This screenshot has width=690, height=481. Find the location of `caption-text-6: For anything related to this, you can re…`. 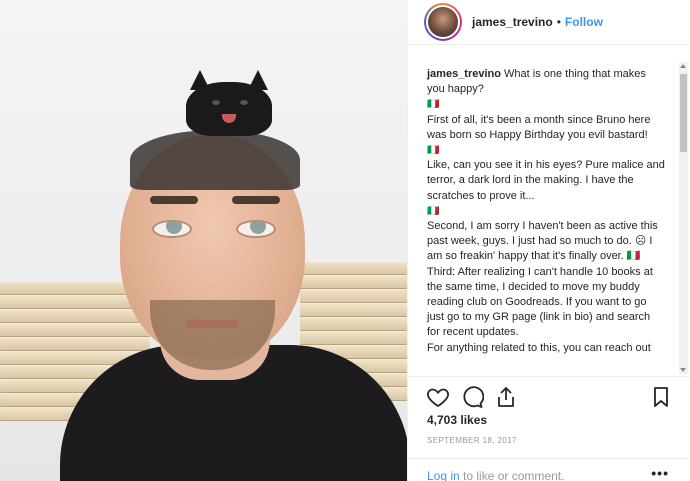

caption-text-6: For anything related to this, you can re… is located at coordinates (539, 347).